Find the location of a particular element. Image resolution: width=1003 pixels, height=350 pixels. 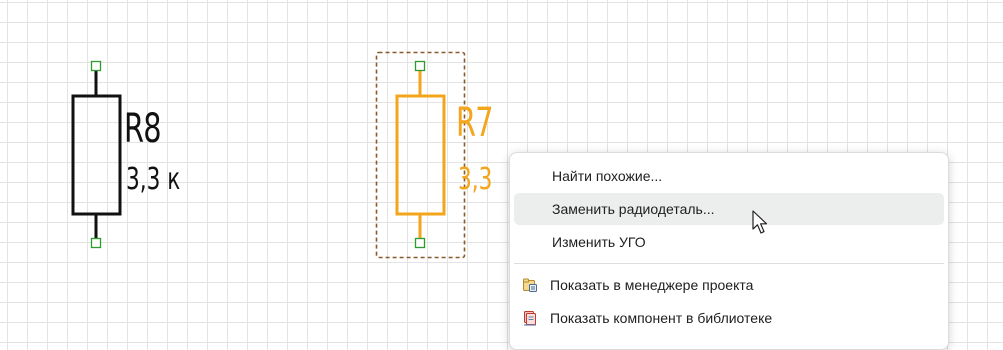

r8-value: 3,3 к is located at coordinates (153, 179).